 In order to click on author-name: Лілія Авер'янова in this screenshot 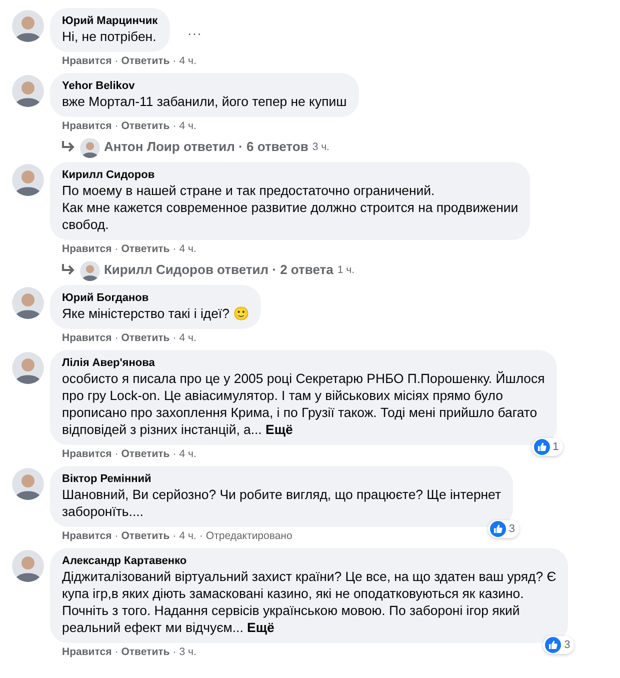, I will do `click(109, 363)`.